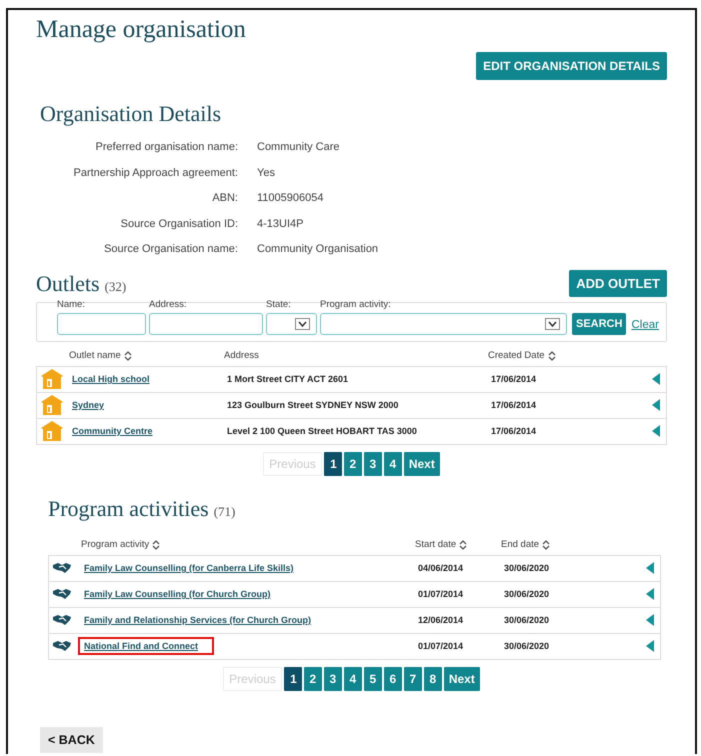  I want to click on table-cell-text: Level 2 100 Queen Street HOBART TAS 3000, so click(322, 431).